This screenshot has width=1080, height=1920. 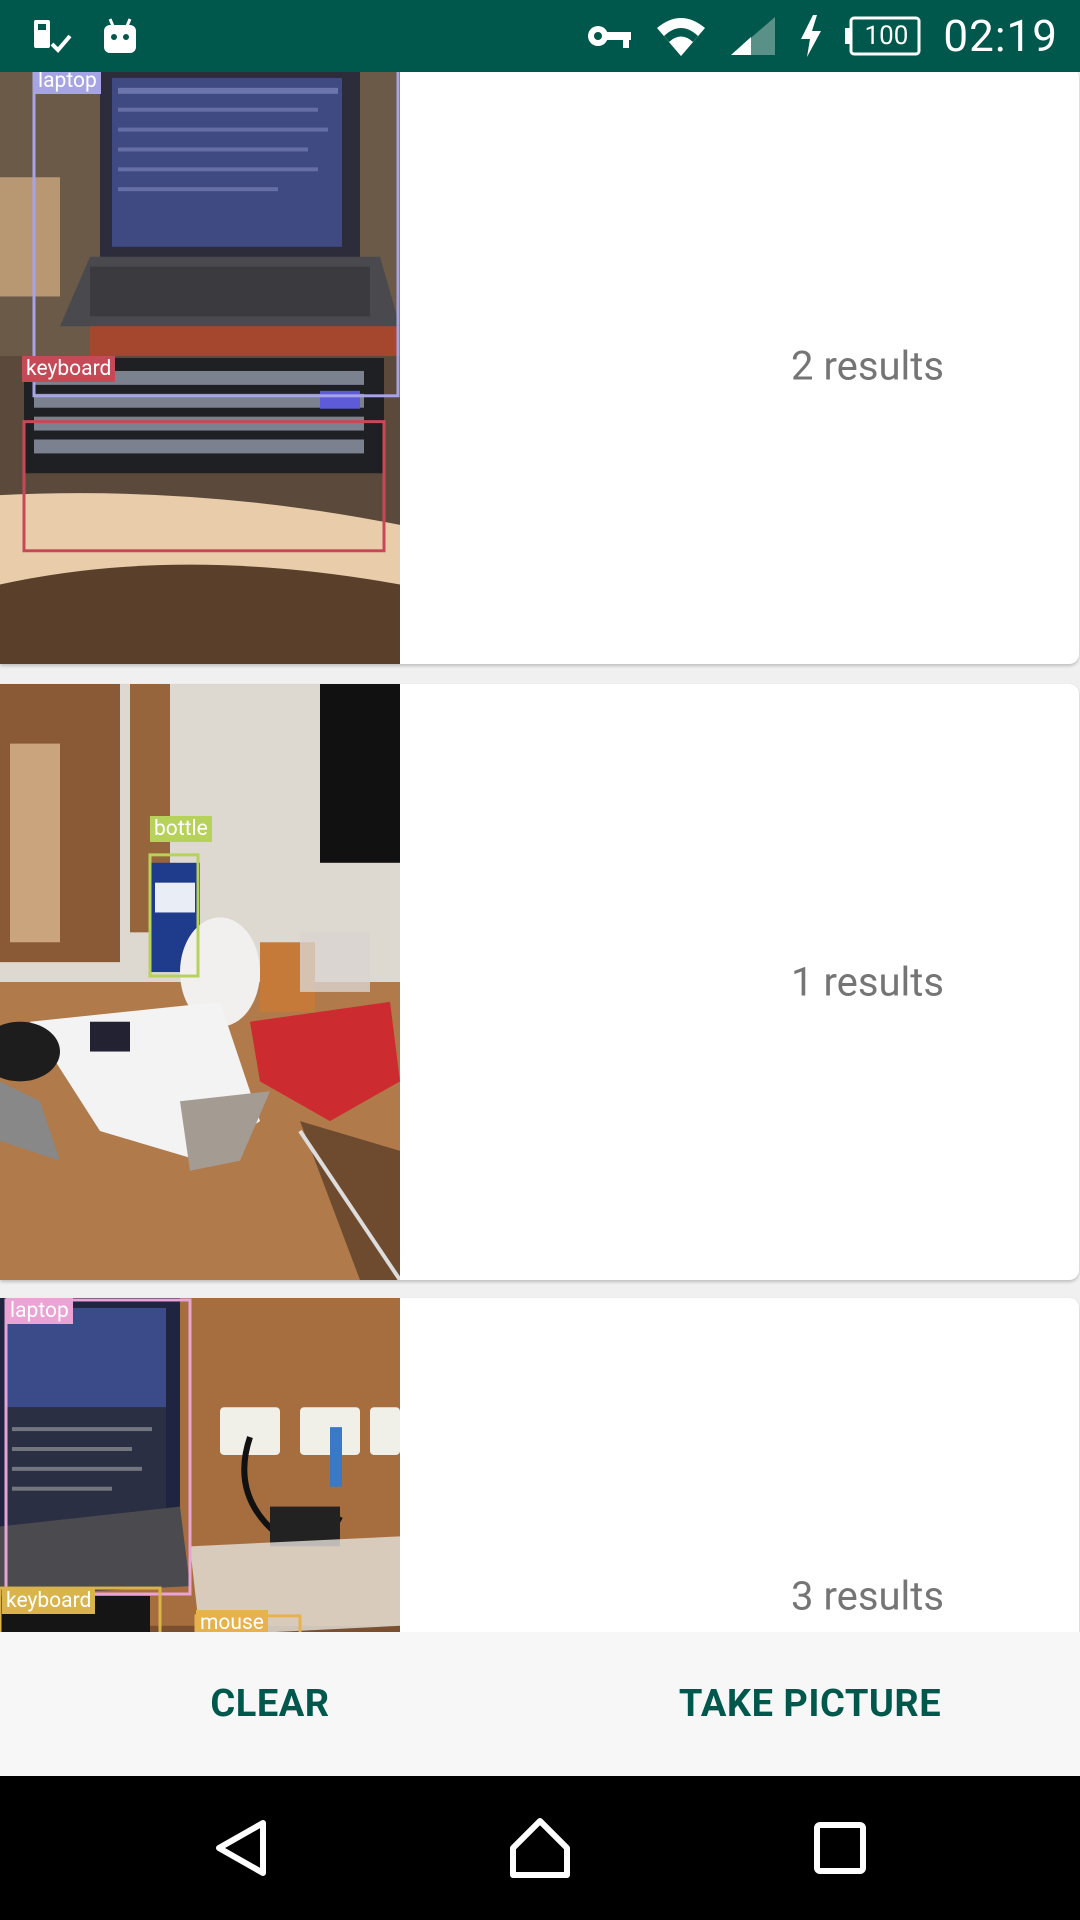 I want to click on result-count: 1 results, so click(x=867, y=982).